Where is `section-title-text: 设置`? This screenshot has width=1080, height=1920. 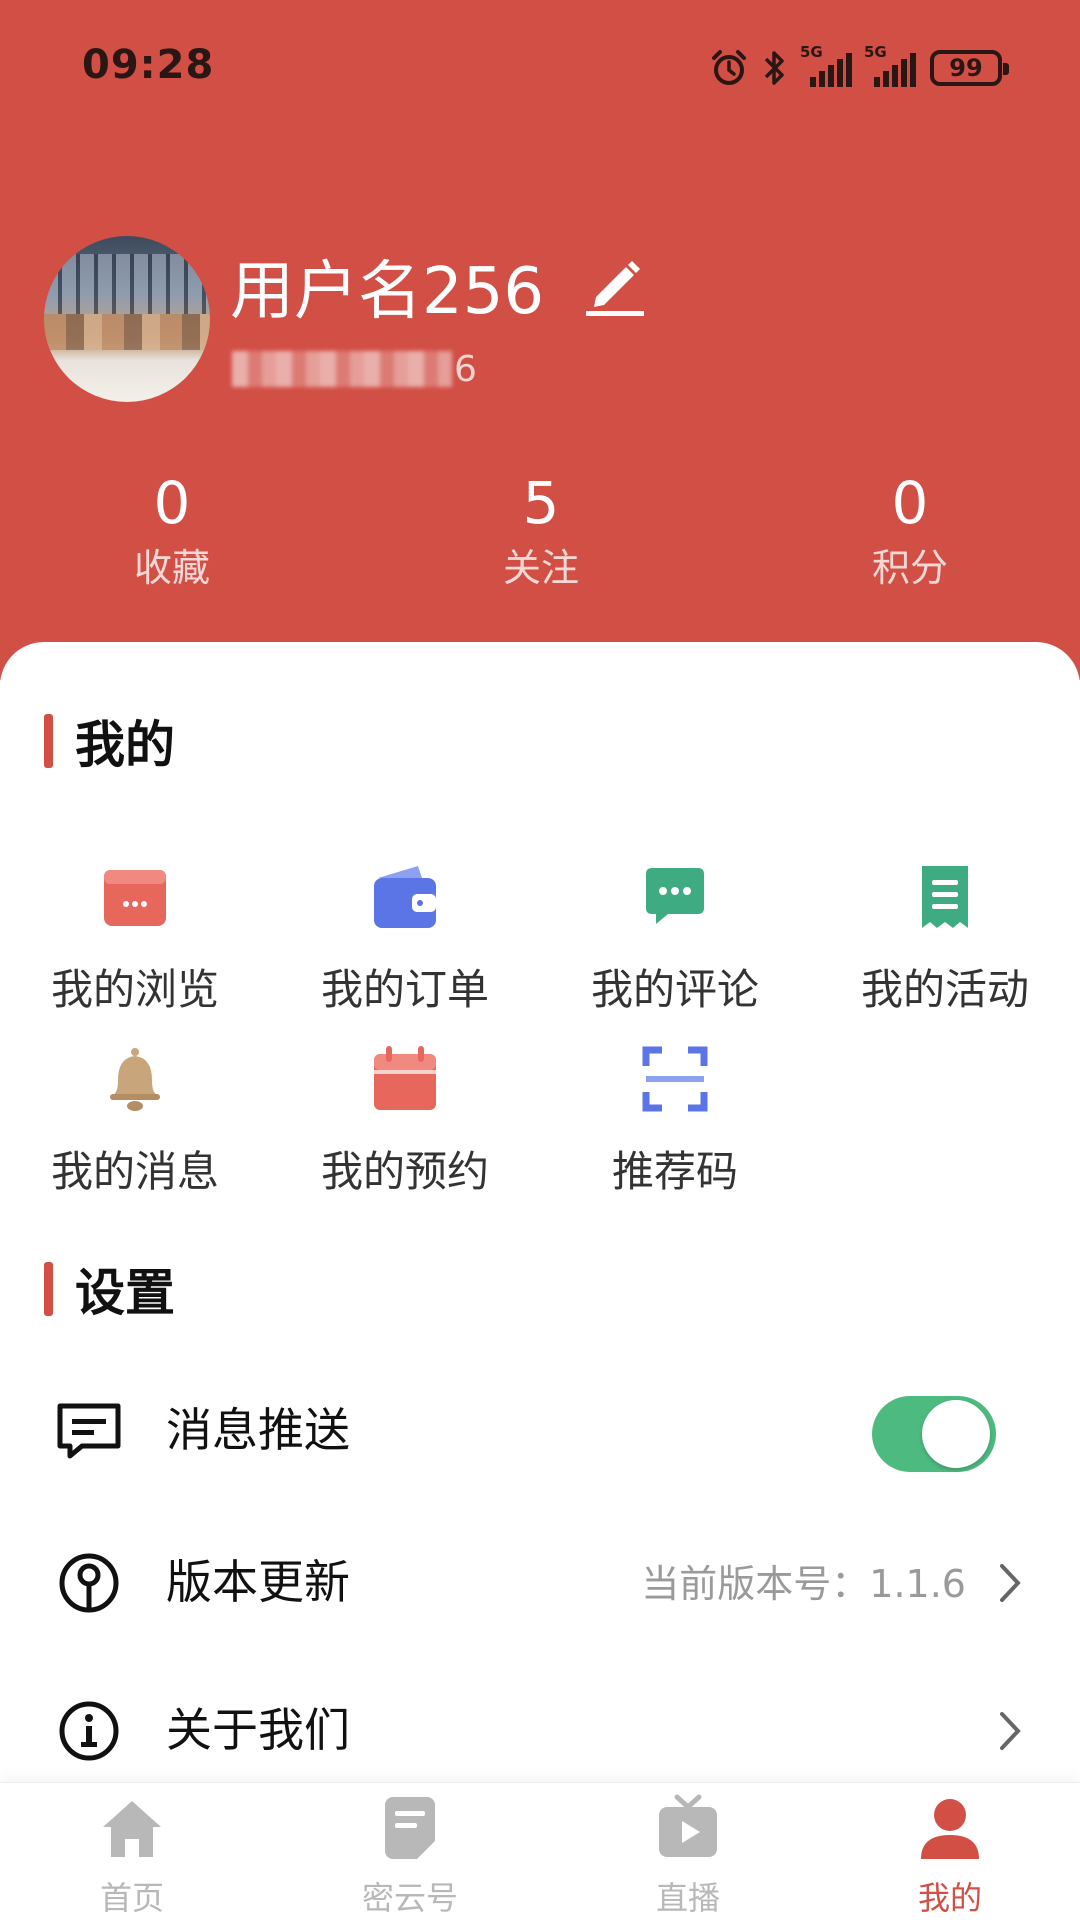
section-title-text: 设置 is located at coordinates (125, 1293).